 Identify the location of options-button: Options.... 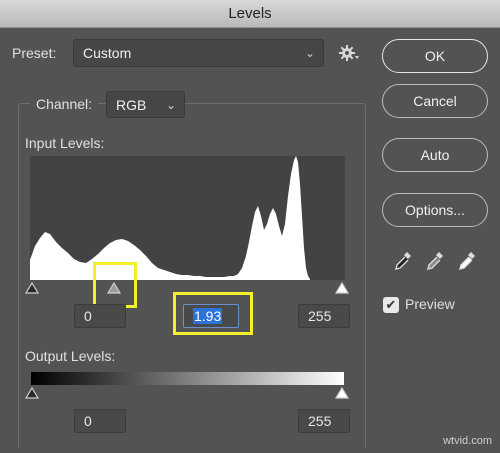
(435, 210).